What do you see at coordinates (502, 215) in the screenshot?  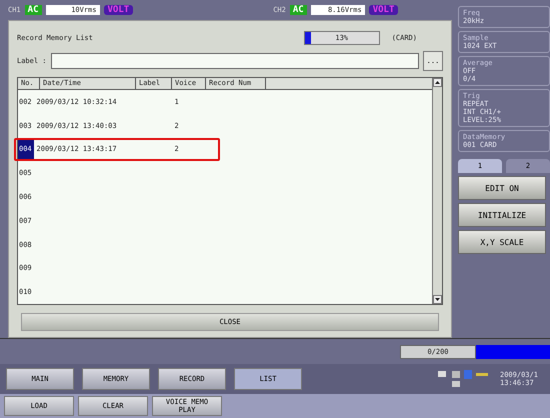 I see `function-button: INITIALIZE` at bounding box center [502, 215].